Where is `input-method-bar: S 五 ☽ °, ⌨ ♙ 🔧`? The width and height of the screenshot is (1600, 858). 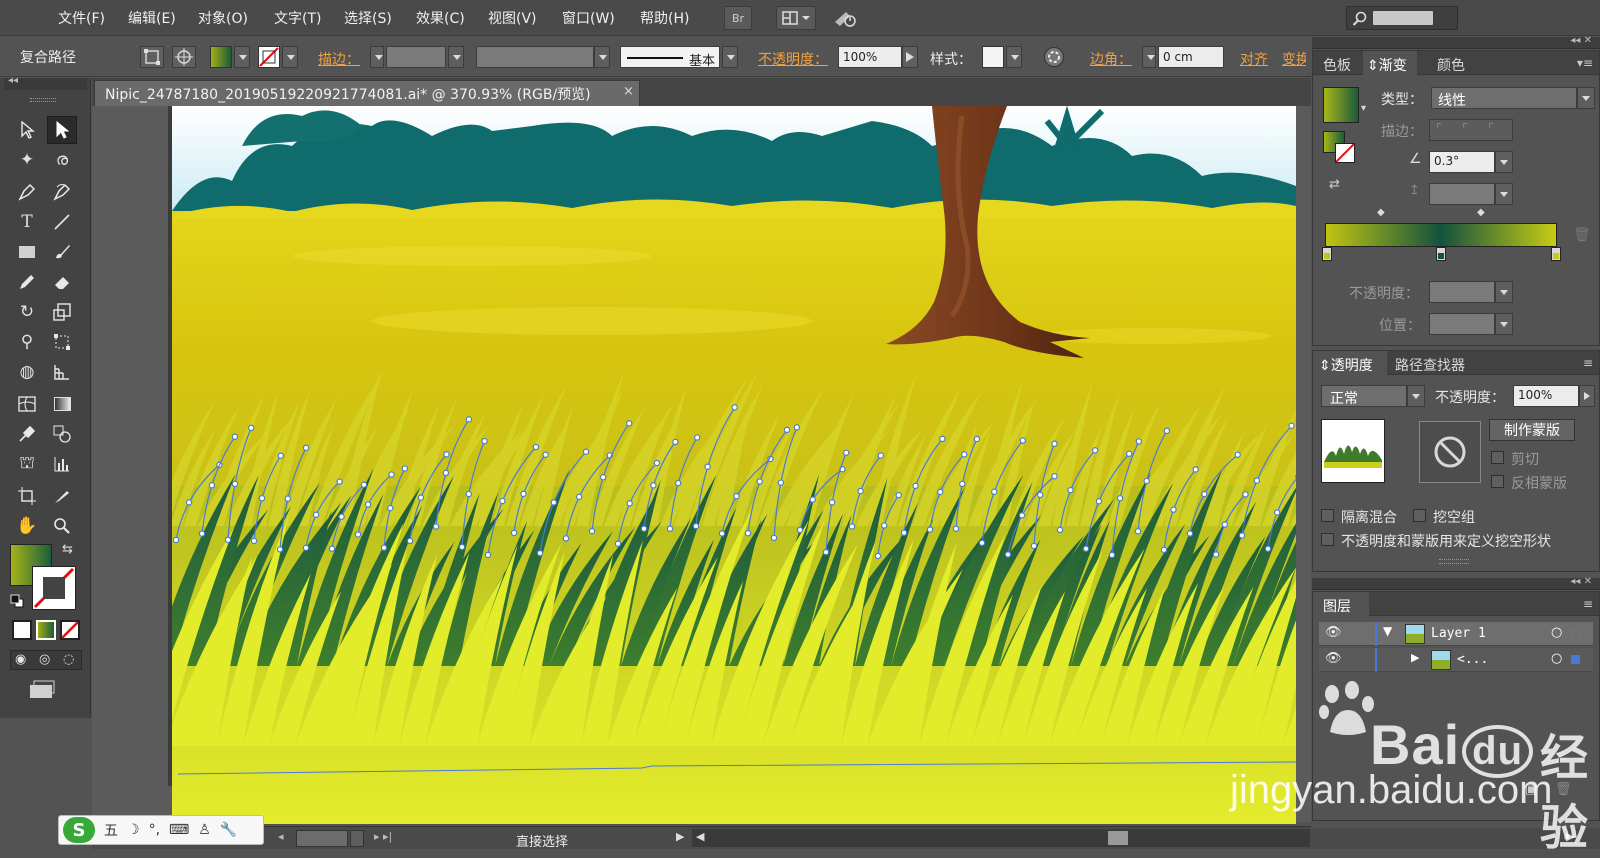 input-method-bar: S 五 ☽ °, ⌨ ♙ 🔧 is located at coordinates (161, 830).